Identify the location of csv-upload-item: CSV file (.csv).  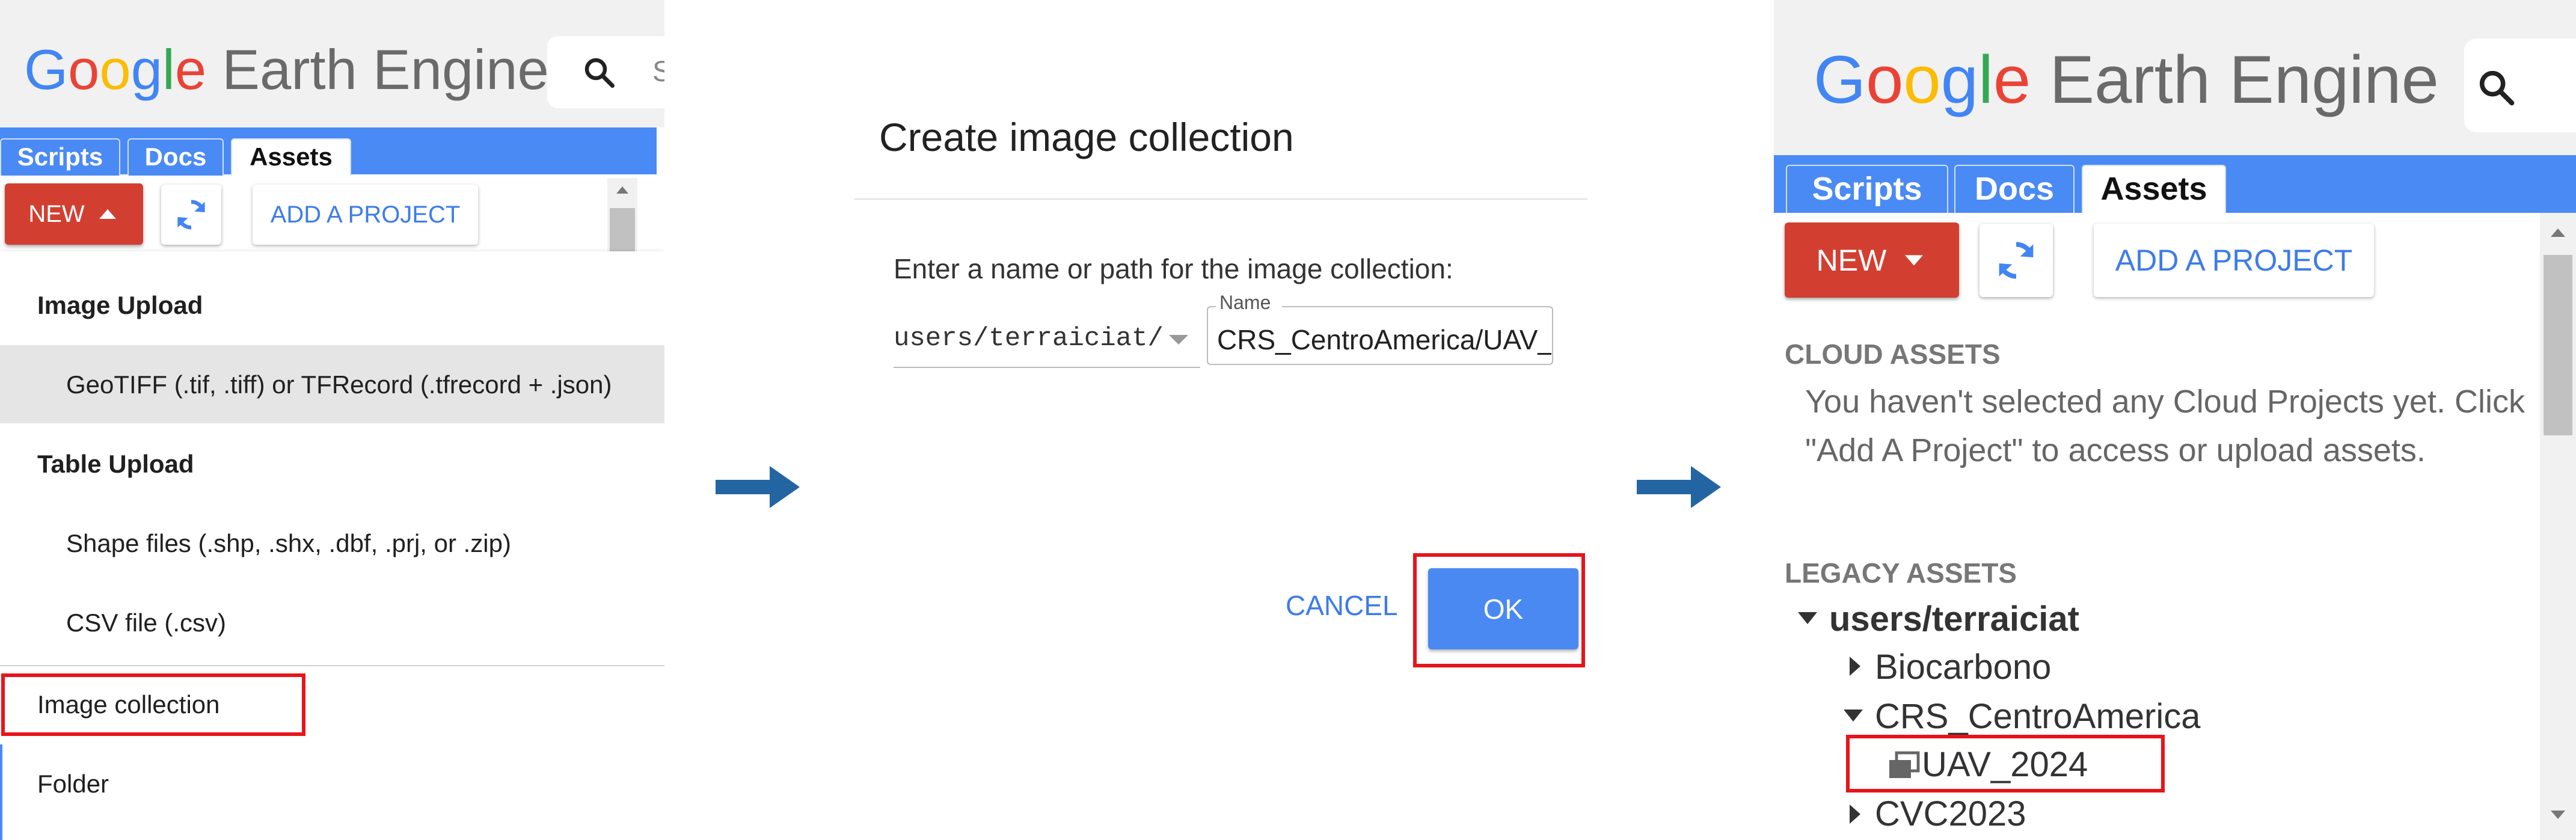
(146, 623).